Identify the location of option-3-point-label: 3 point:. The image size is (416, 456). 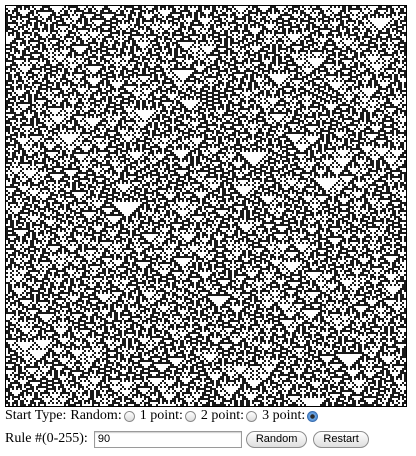
(284, 415).